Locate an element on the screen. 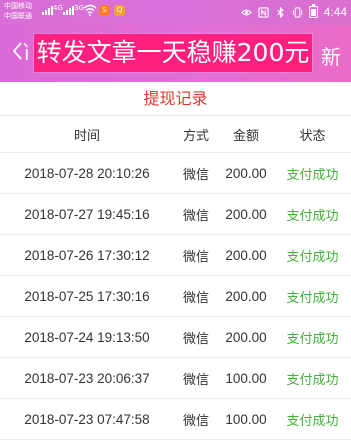 This screenshot has height=440, width=351. app-notification-icon: Q is located at coordinates (119, 10).